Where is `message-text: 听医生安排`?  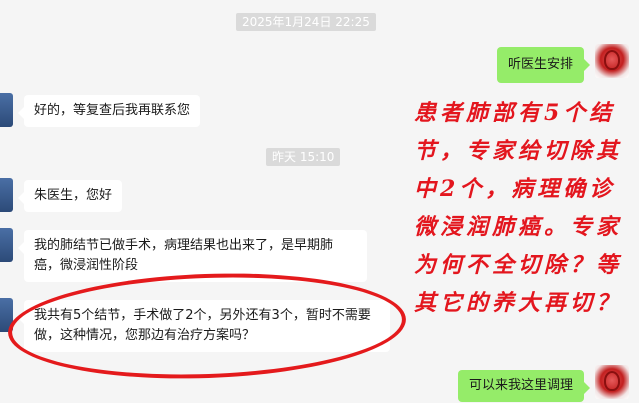
message-text: 听医生安排 is located at coordinates (540, 64).